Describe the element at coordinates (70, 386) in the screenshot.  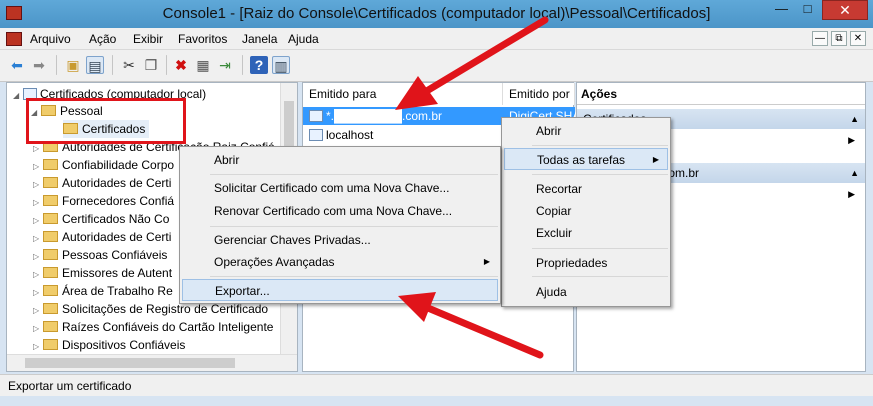
I see `status-text: Exportar um certificado` at that location.